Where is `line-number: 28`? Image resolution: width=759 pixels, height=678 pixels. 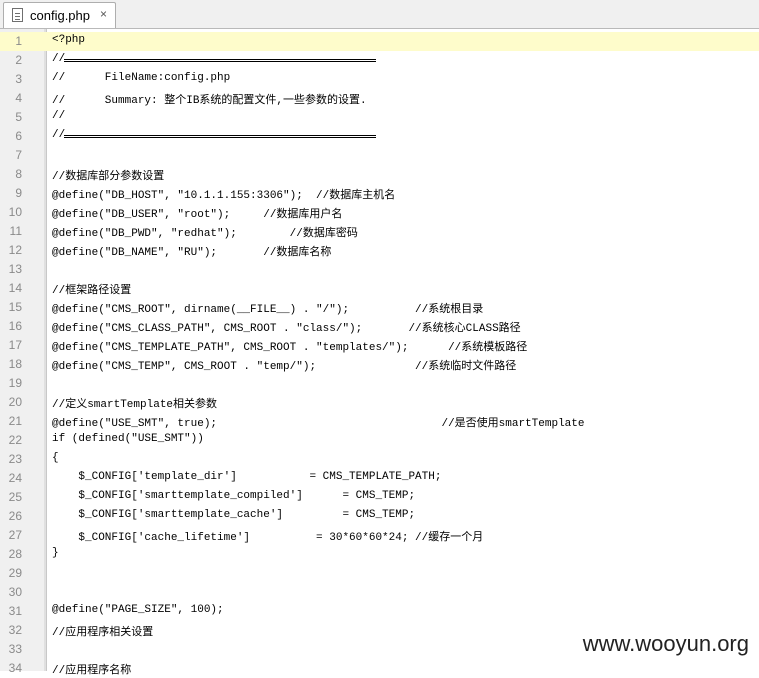
line-number: 28 is located at coordinates (15, 554).